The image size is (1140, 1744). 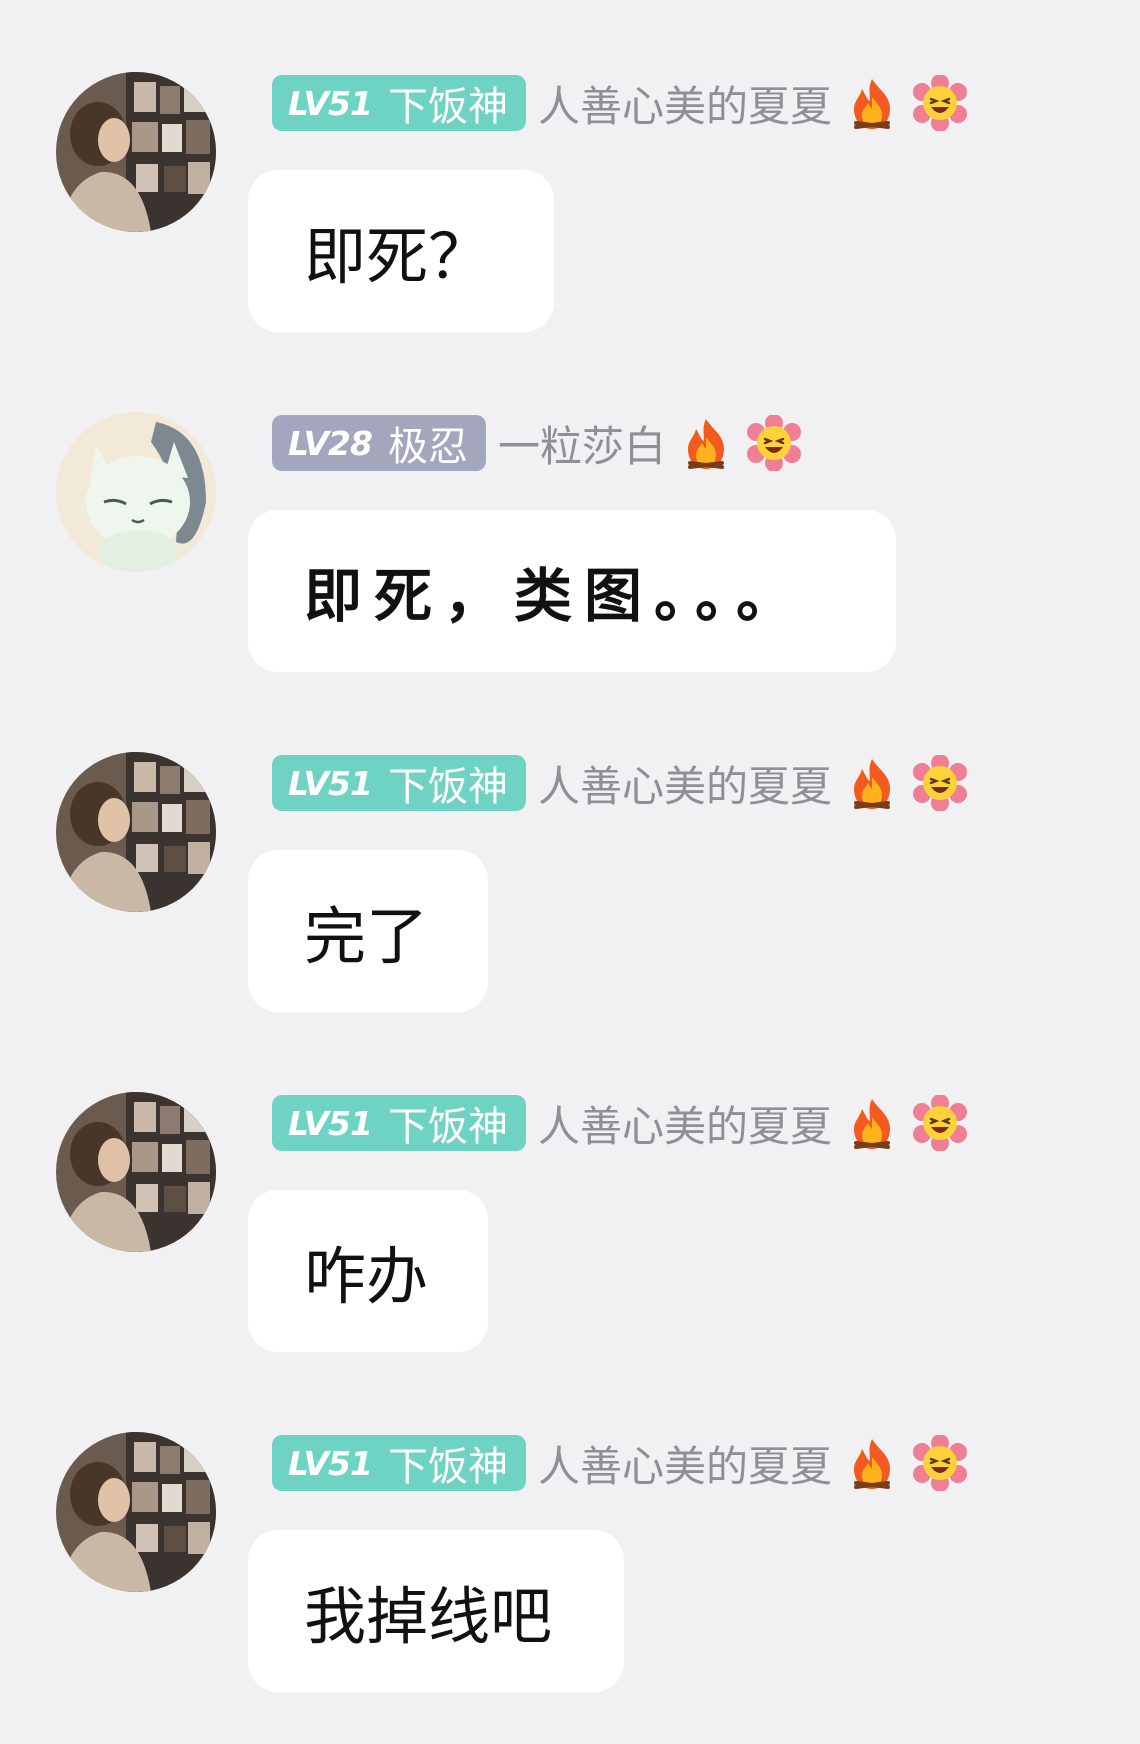 I want to click on message-bubble: 即死？, so click(x=401, y=251).